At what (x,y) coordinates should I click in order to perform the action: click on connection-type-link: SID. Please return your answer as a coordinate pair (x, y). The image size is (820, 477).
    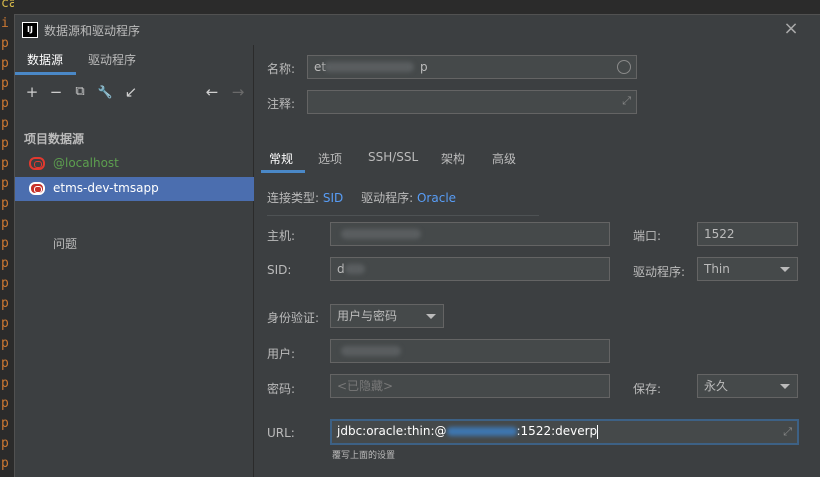
    Looking at the image, I should click on (333, 198).